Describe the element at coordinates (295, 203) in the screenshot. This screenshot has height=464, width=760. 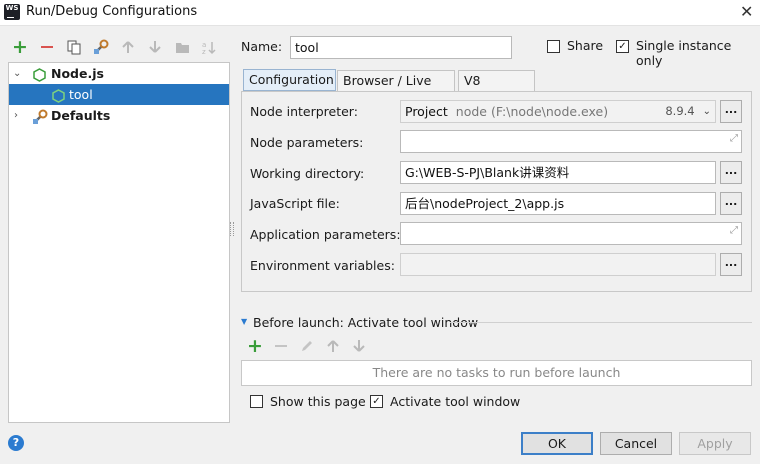
I see `javascript-file-label: JavaScript file:` at that location.